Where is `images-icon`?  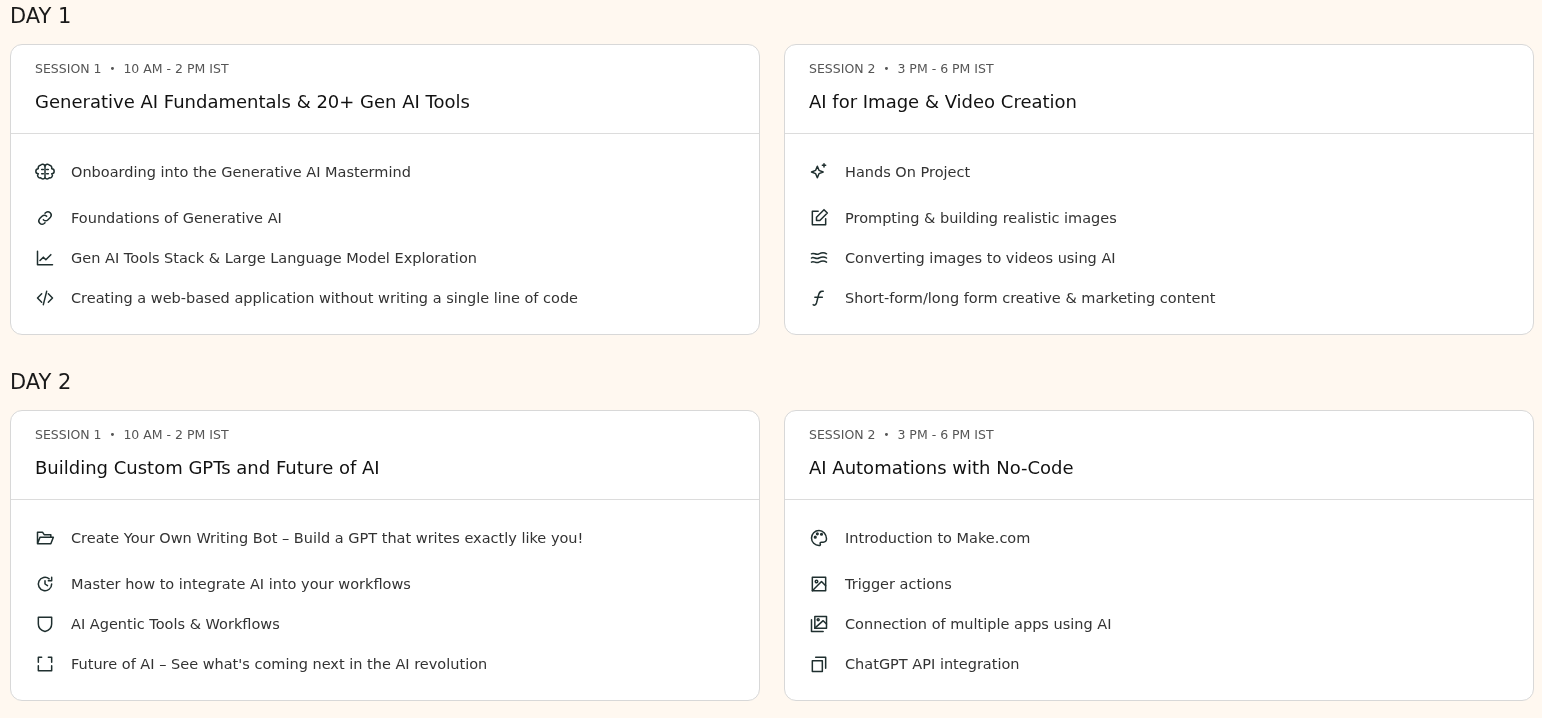 images-icon is located at coordinates (819, 624).